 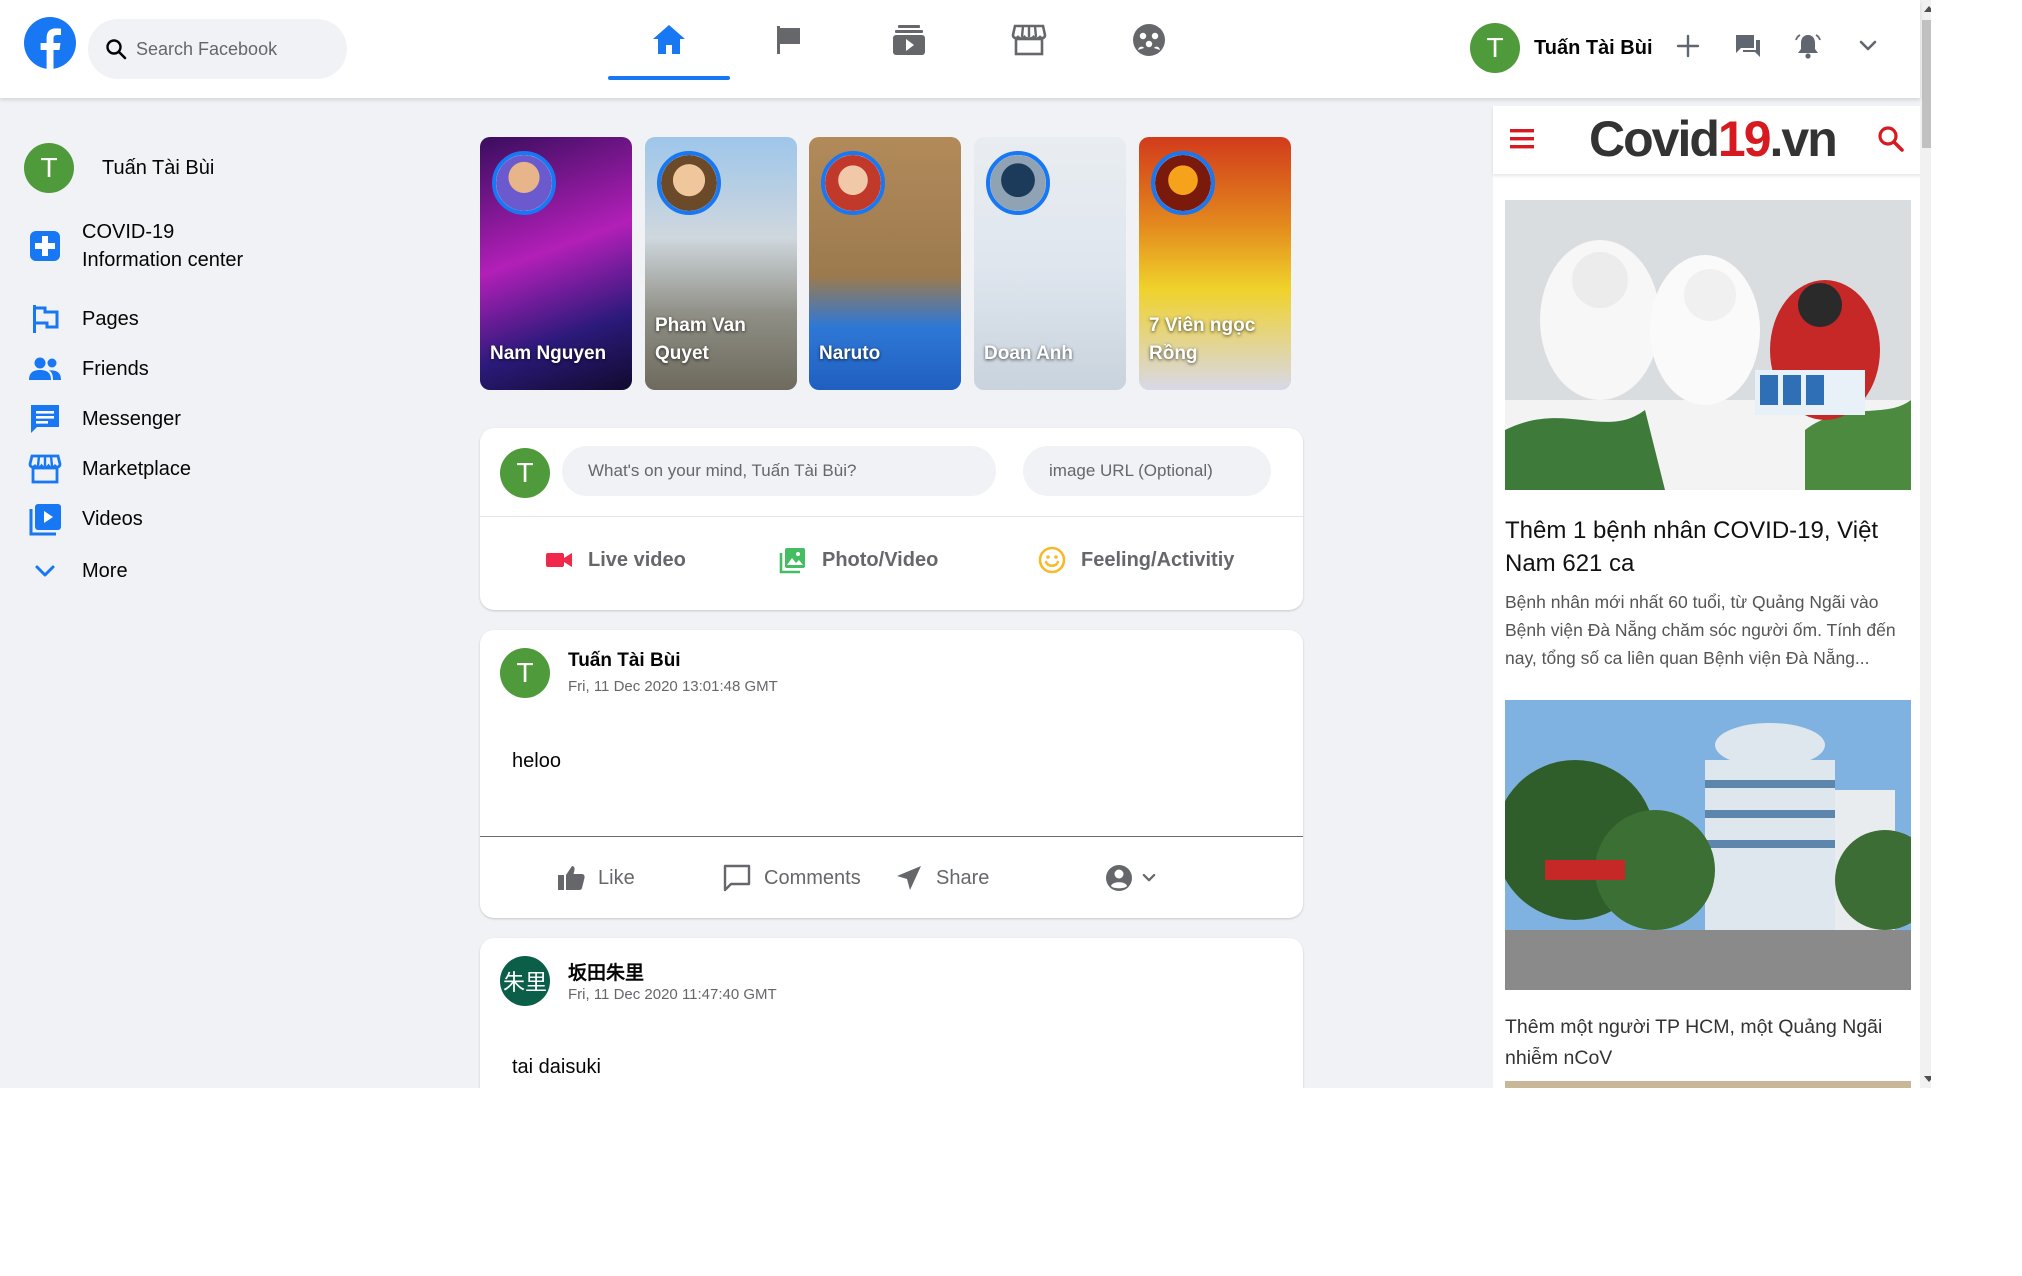 I want to click on news-header: Covid19.vn, so click(x=1708, y=140).